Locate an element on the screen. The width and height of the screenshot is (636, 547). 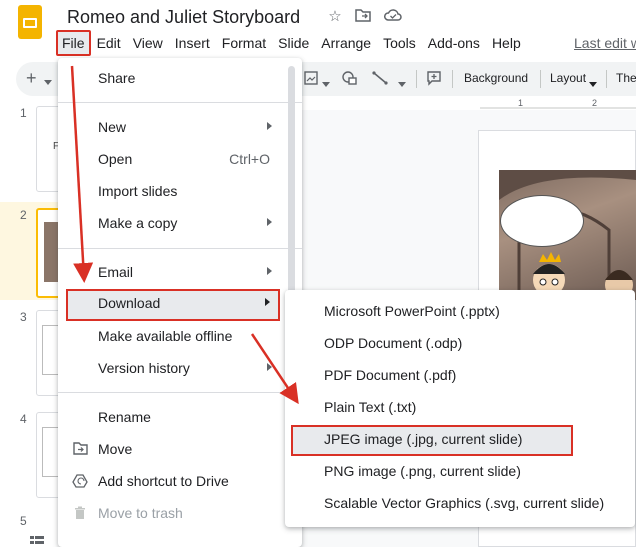
menu-tools: Tools is located at coordinates (399, 43).